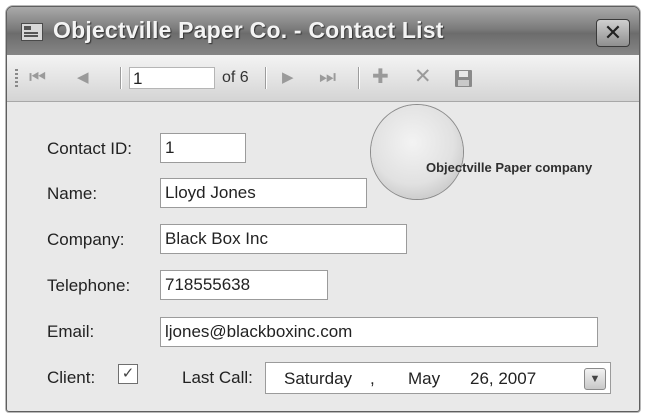 This screenshot has width=648, height=417. Describe the element at coordinates (263, 193) in the screenshot. I see `name-field: Lloyd Jones` at that location.